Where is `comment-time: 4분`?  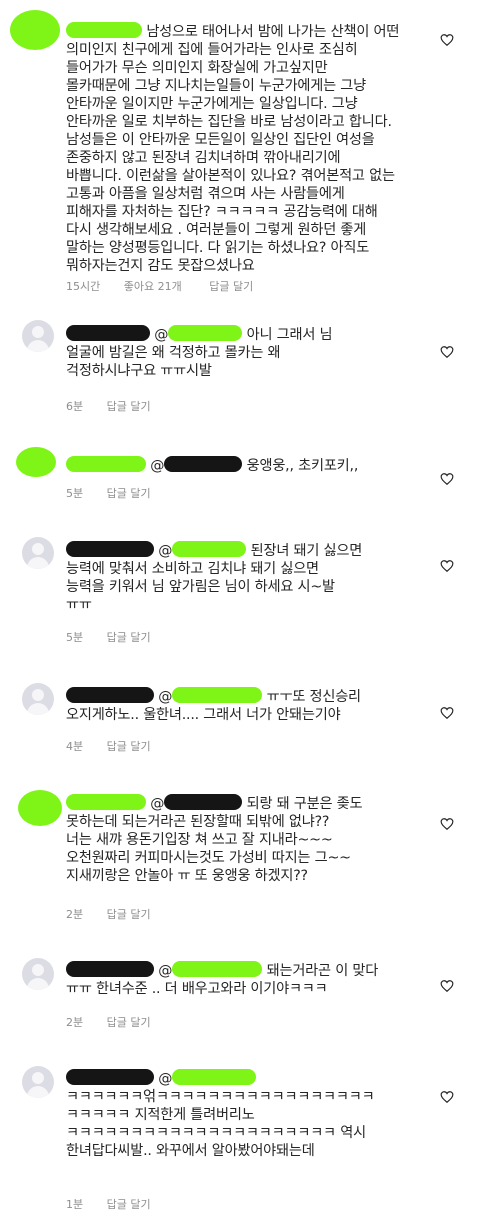
comment-time: 4분 is located at coordinates (75, 746).